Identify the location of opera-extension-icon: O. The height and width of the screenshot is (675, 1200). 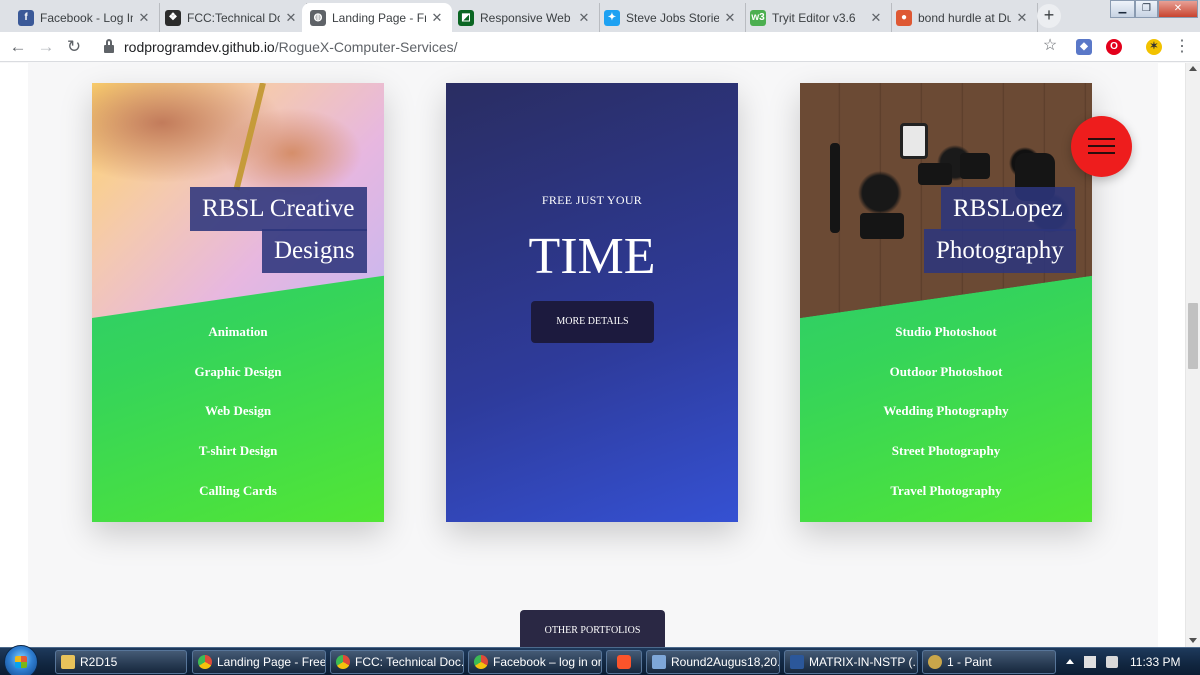
(1114, 47).